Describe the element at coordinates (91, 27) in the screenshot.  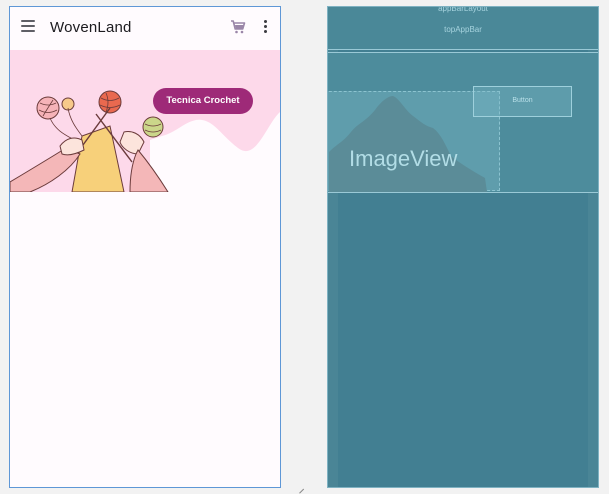
I see `app-title: WovenLand` at that location.